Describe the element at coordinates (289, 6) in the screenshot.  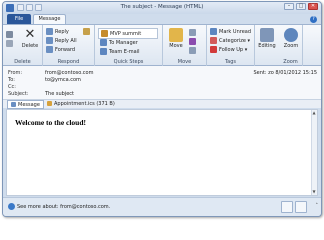
I see `minimize-button: –` at that location.